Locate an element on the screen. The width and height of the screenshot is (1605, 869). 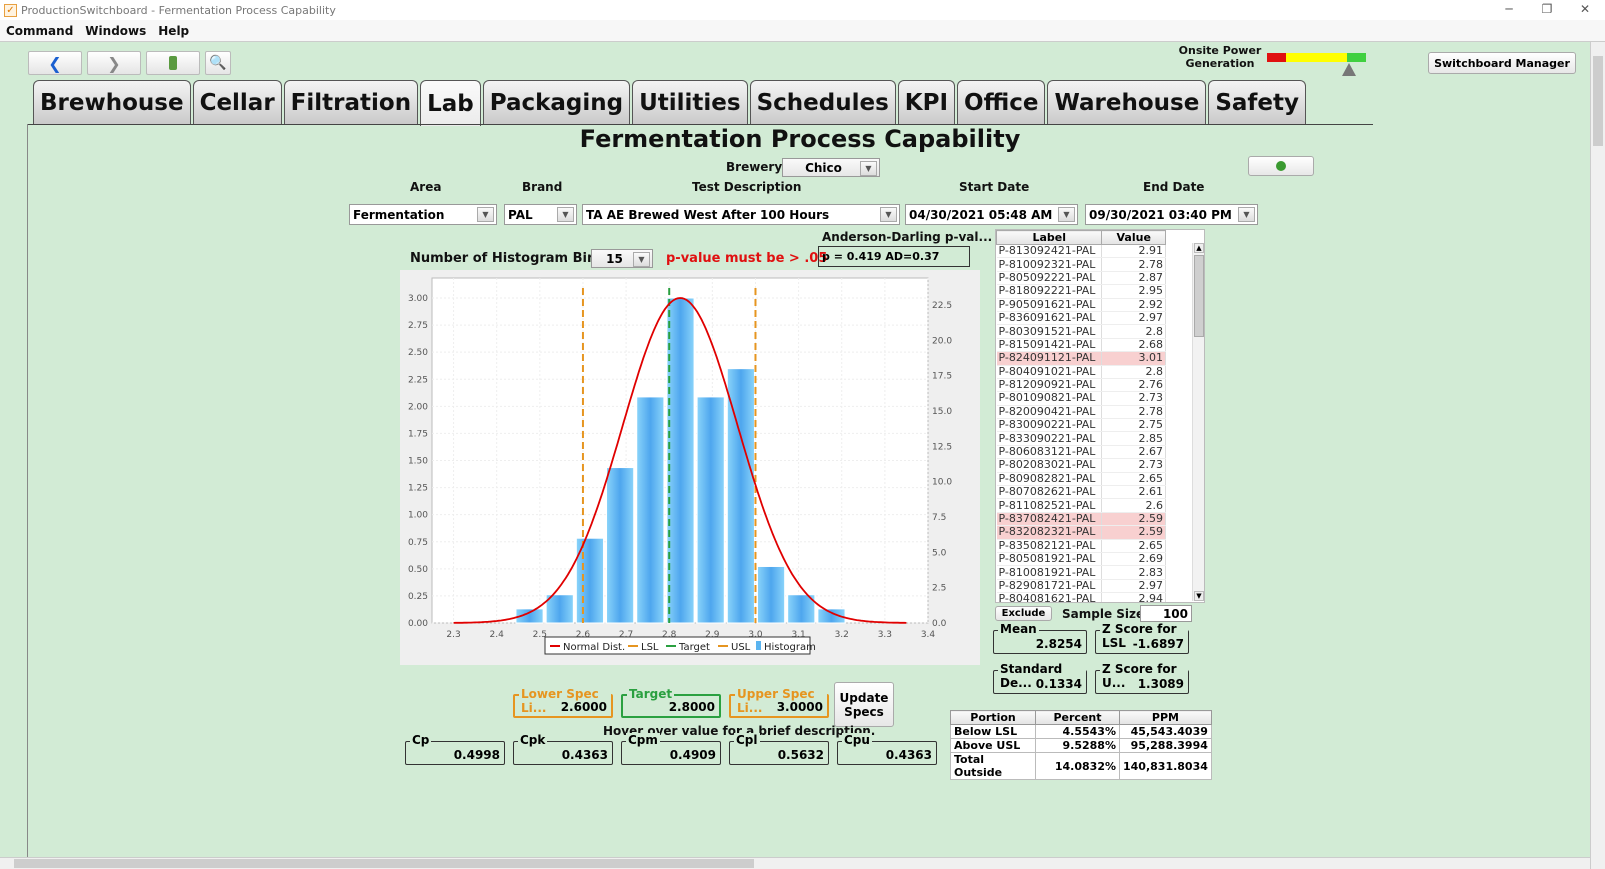
table-row: P-801090821-PAL 2.73 is located at coordinates (1081, 398).